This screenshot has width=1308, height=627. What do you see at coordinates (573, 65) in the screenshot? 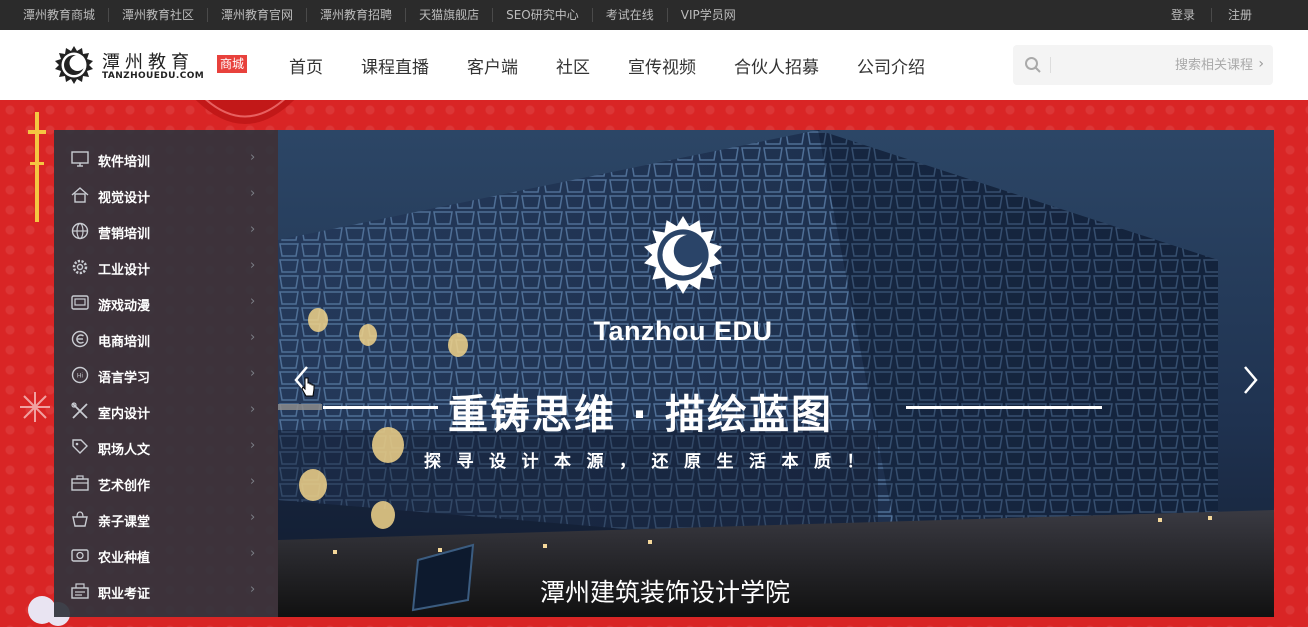
I see `nav-community: 社区` at bounding box center [573, 65].